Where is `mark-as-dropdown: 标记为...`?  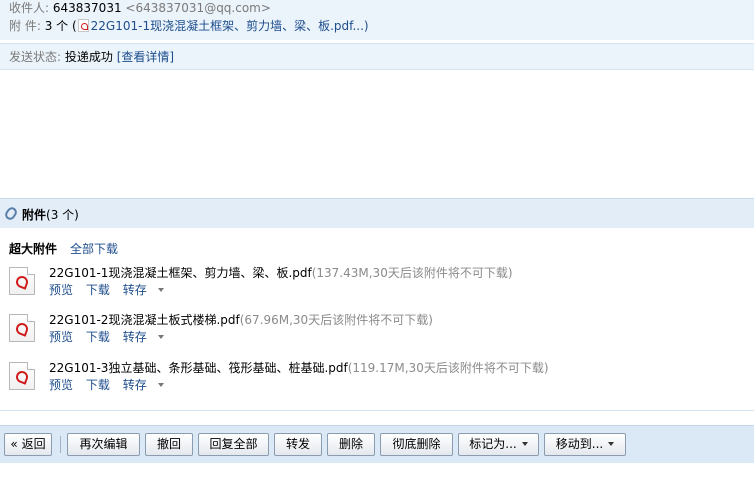 mark-as-dropdown: 标记为... is located at coordinates (498, 444).